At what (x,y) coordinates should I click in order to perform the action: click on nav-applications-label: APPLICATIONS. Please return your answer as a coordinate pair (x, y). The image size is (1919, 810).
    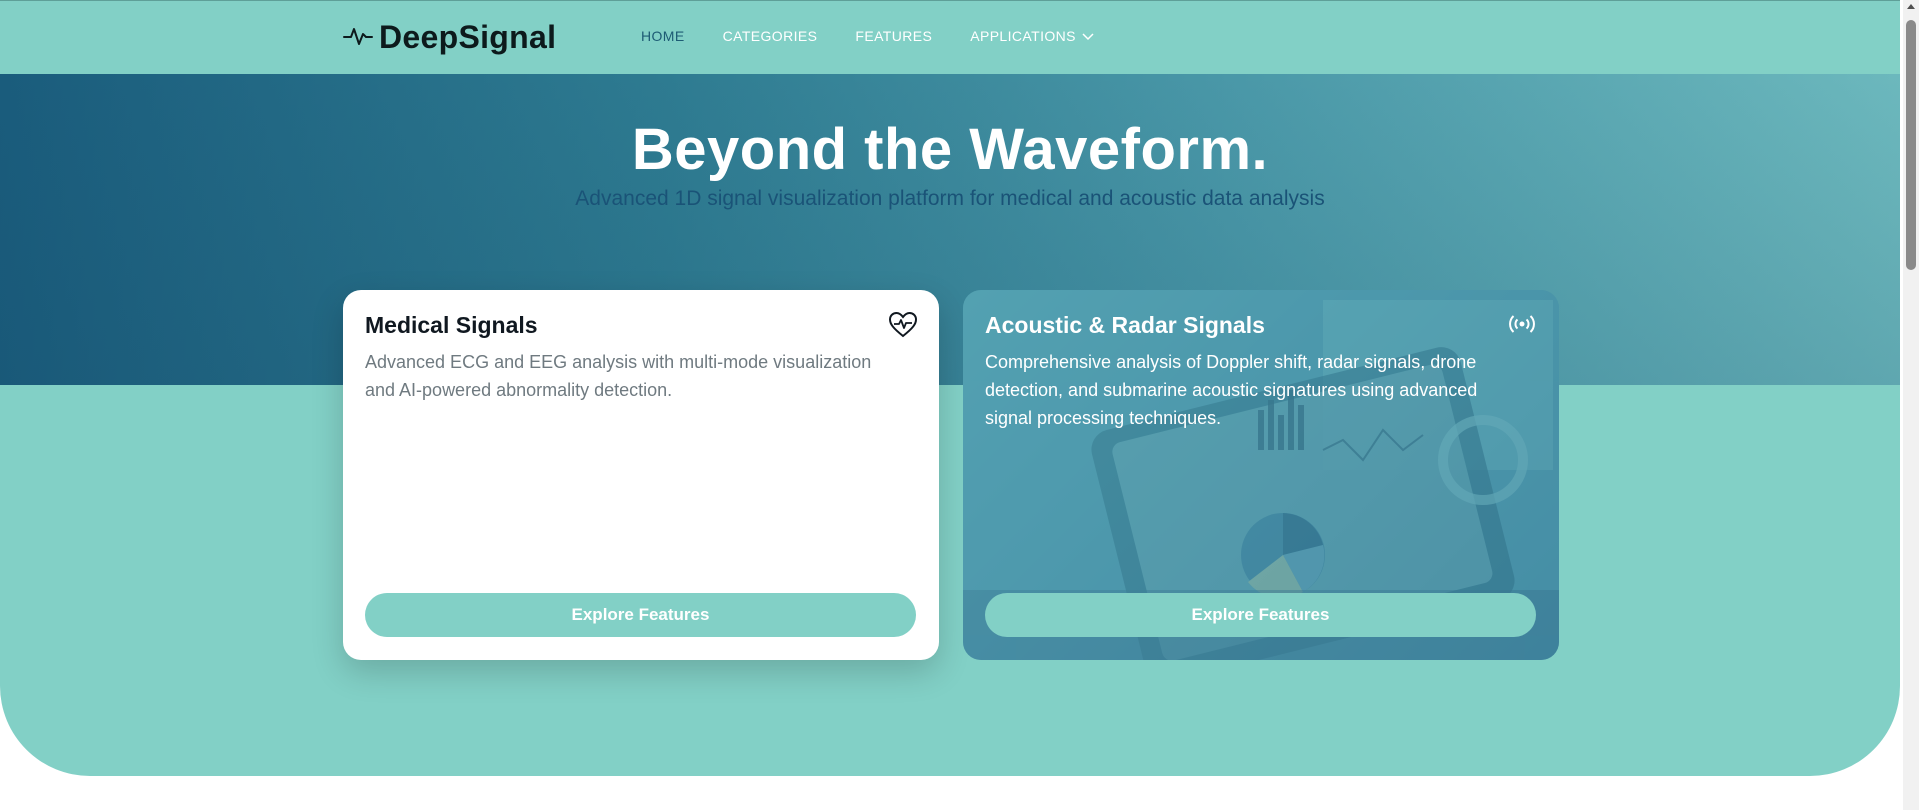
    Looking at the image, I should click on (1023, 36).